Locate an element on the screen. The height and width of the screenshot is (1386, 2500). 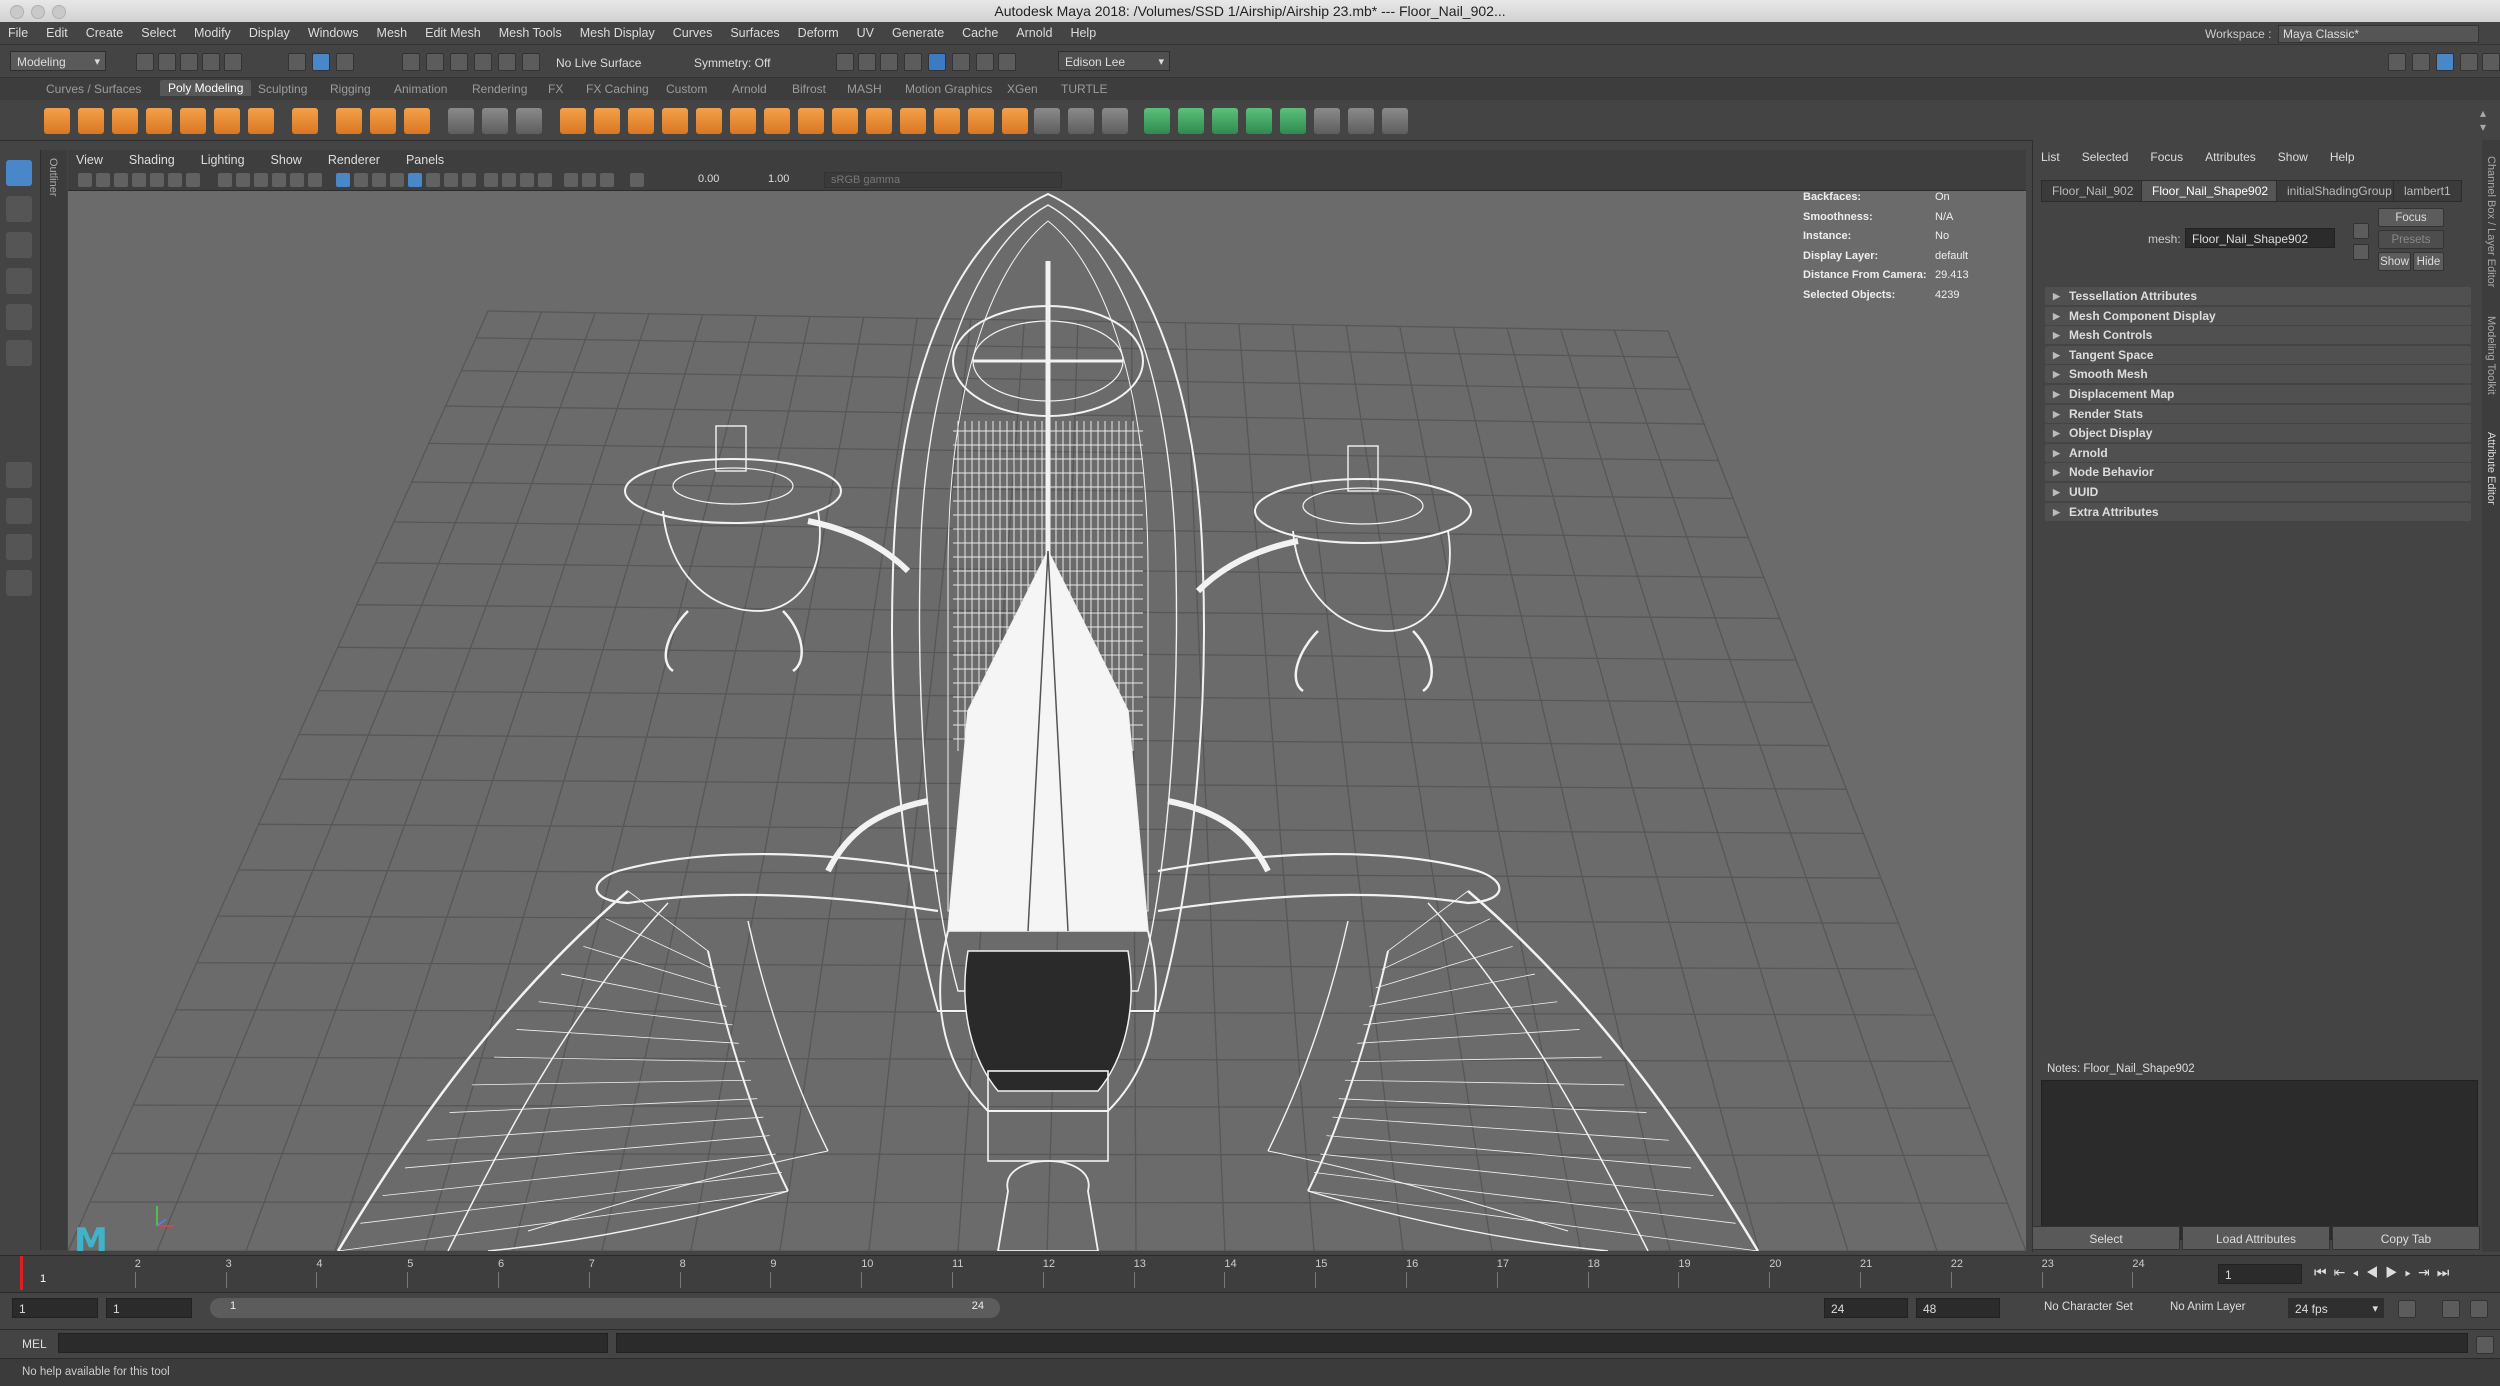
paint-select-tool-icon is located at coordinates (19, 245).